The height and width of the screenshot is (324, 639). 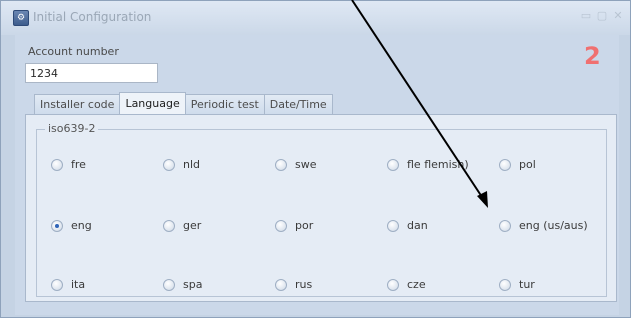 I want to click on annotation-arrow, so click(x=419, y=104).